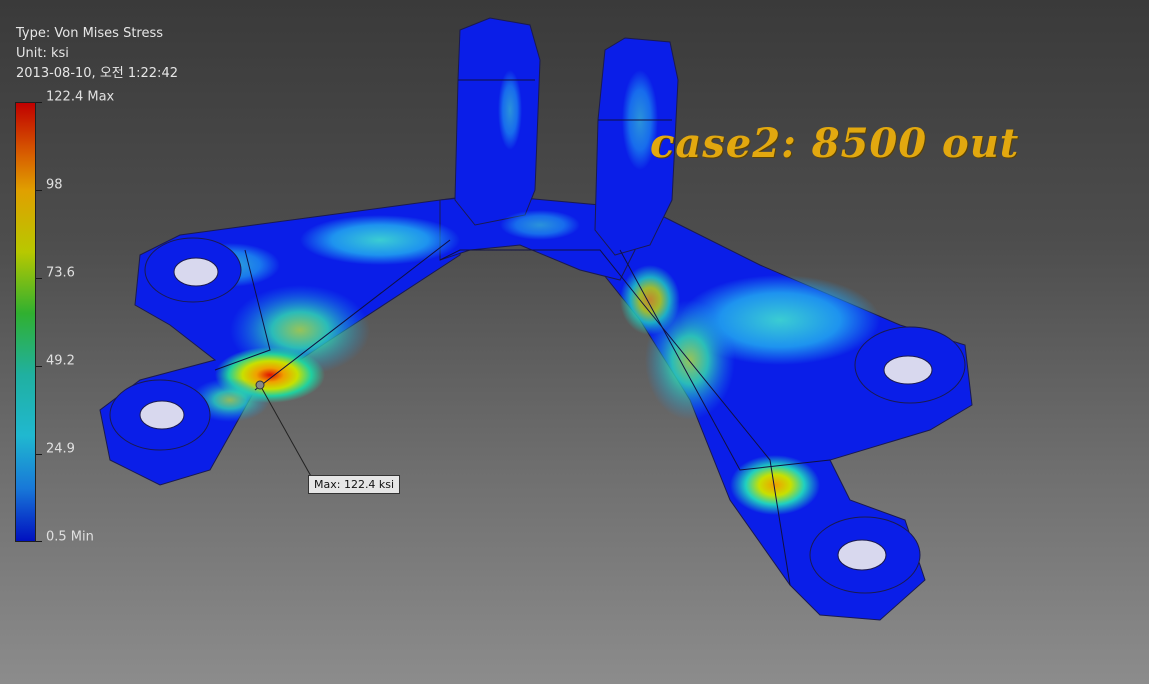 The height and width of the screenshot is (684, 1149). I want to click on max-probe-marker, so click(260, 385).